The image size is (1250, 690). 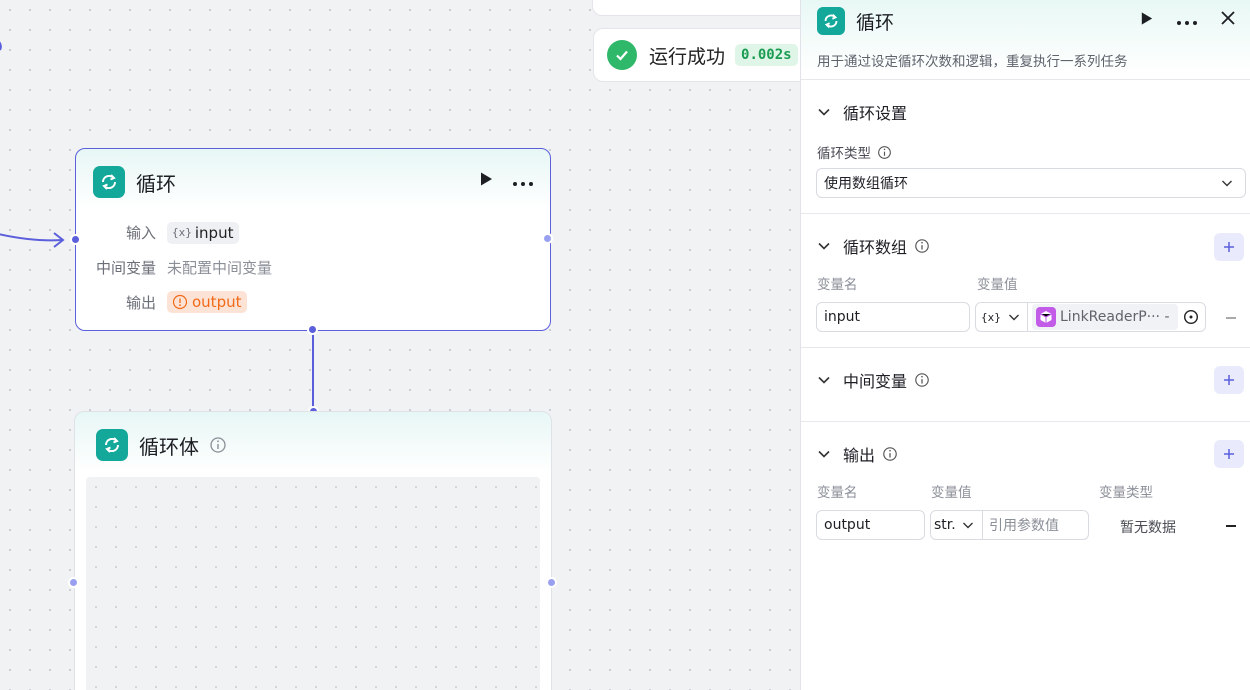 I want to click on loop-settings-header: 循环设置, so click(x=1025, y=104).